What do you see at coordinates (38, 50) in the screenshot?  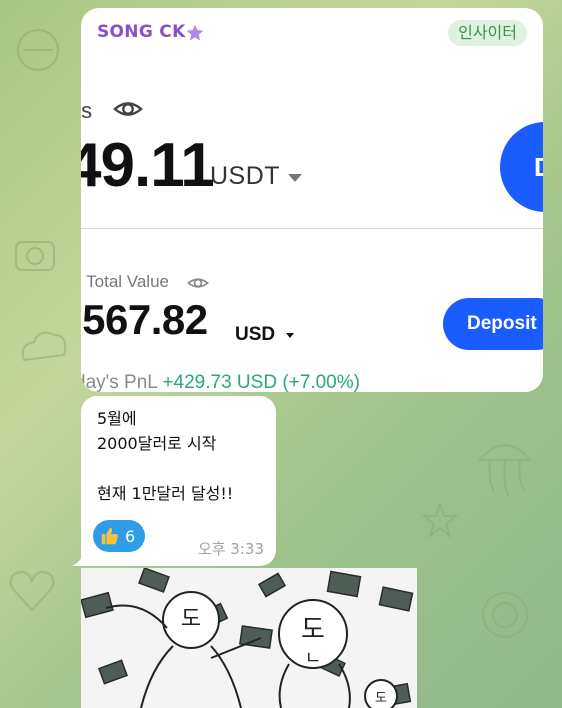 I see `doodle-icon` at bounding box center [38, 50].